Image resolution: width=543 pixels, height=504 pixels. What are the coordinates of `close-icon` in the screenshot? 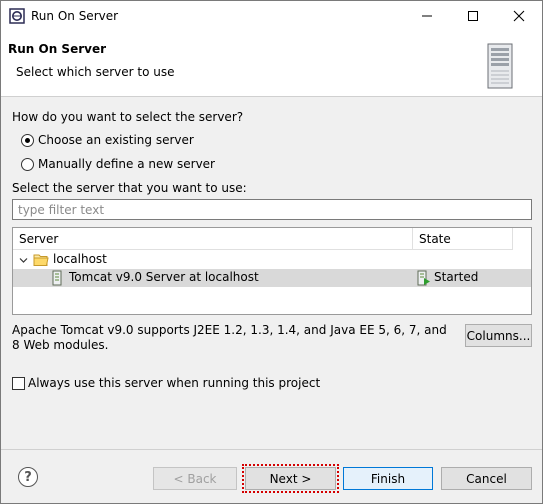 It's located at (519, 16).